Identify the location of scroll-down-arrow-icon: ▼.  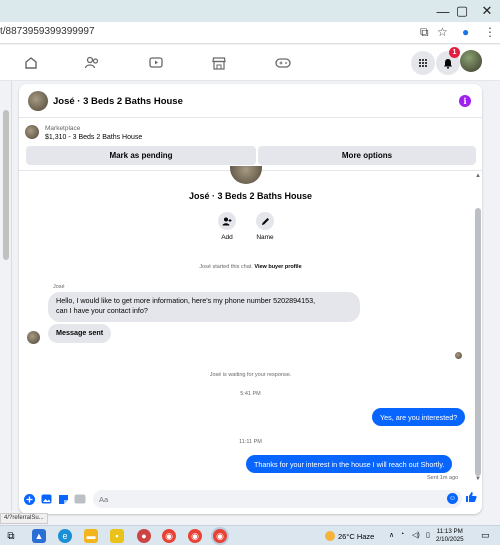
(478, 479).